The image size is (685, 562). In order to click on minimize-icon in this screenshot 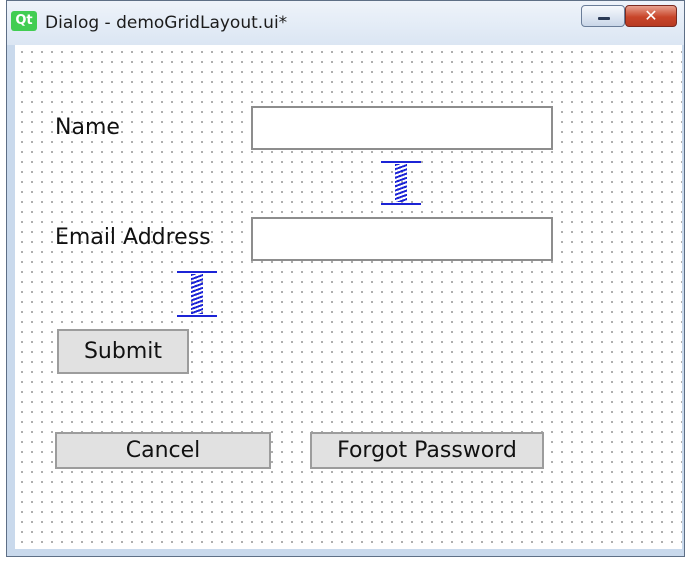, I will do `click(604, 18)`.